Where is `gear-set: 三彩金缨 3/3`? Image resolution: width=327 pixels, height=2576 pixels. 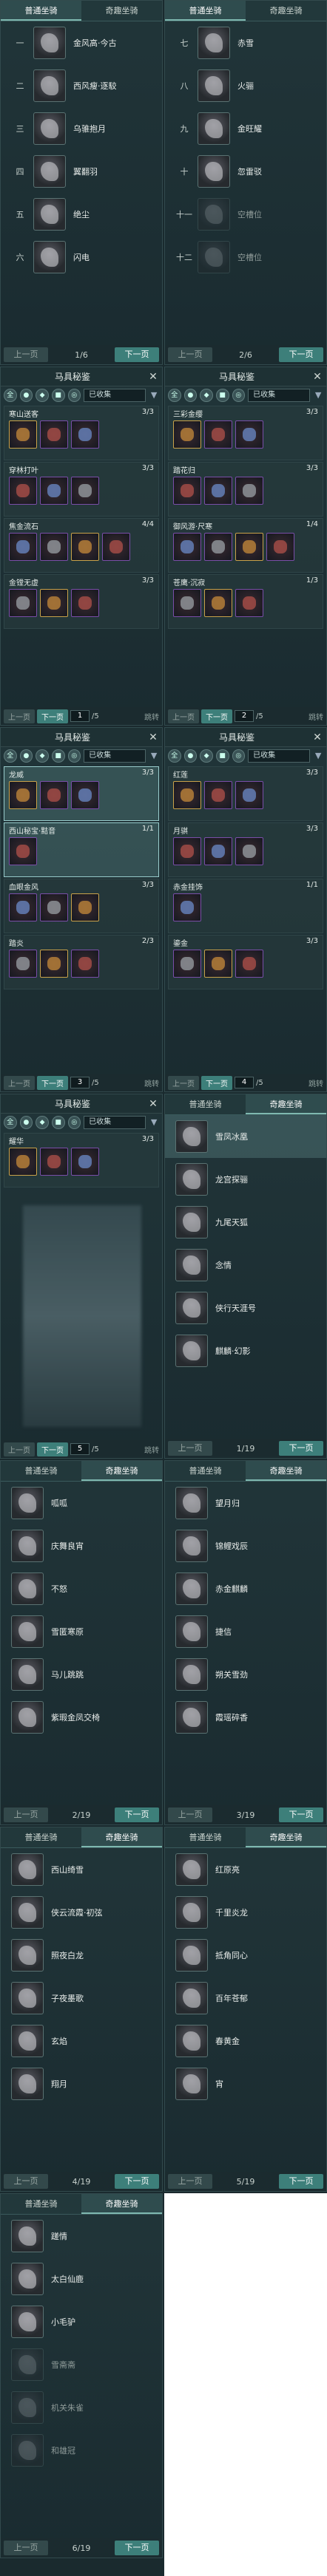
gear-set: 三彩金缨 3/3 is located at coordinates (246, 433).